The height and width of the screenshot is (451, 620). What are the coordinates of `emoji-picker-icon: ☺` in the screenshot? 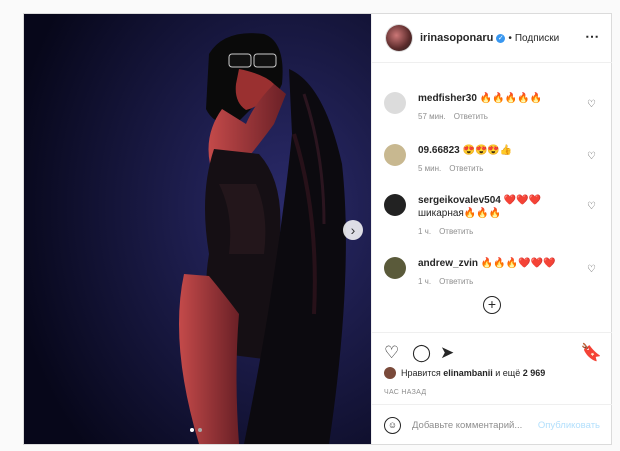 It's located at (392, 425).